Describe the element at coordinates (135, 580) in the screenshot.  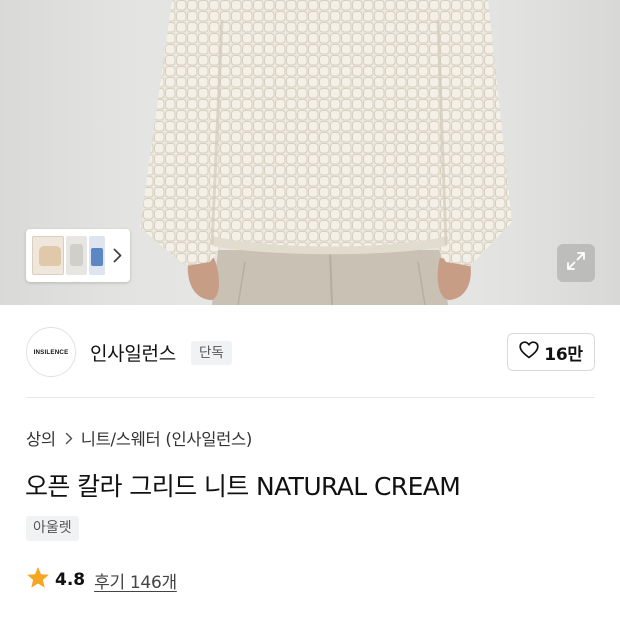
I see `reviews-link: 후기 146개` at that location.